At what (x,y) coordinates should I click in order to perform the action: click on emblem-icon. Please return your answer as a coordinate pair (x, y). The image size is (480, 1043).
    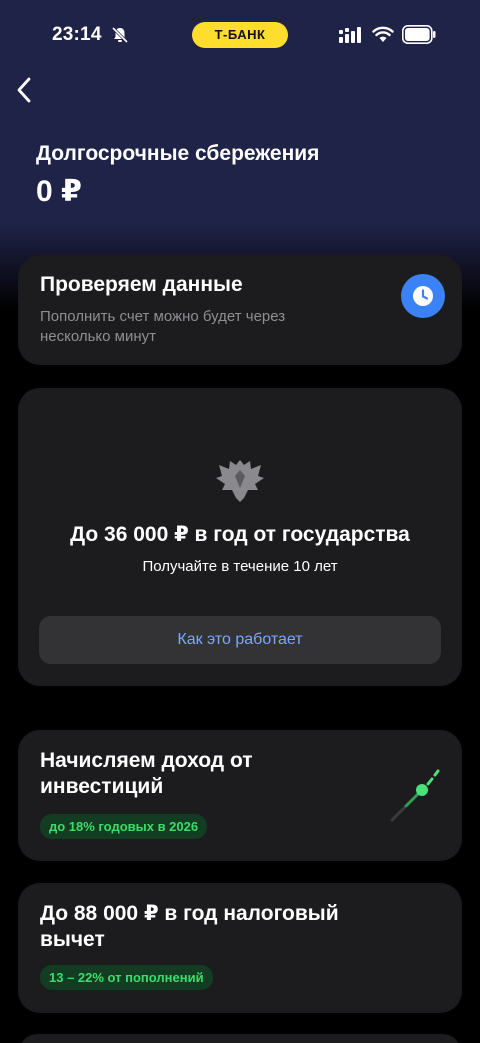
    Looking at the image, I should click on (240, 481).